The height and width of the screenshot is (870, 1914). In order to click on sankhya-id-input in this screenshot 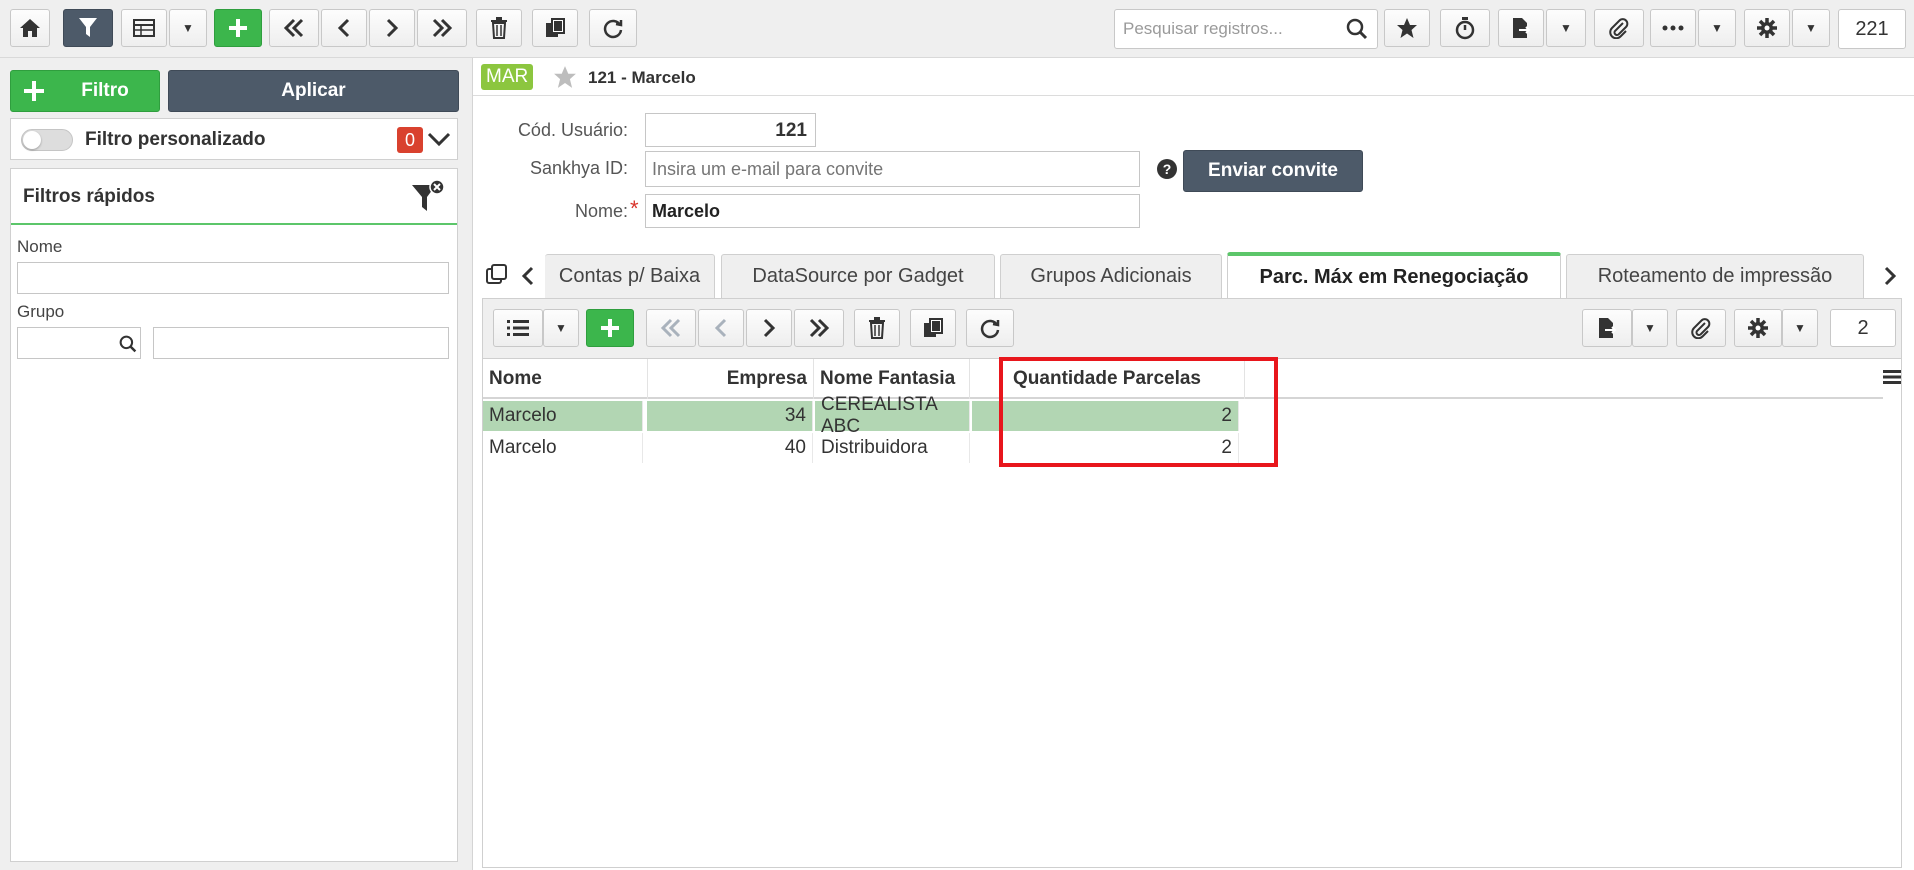, I will do `click(892, 169)`.